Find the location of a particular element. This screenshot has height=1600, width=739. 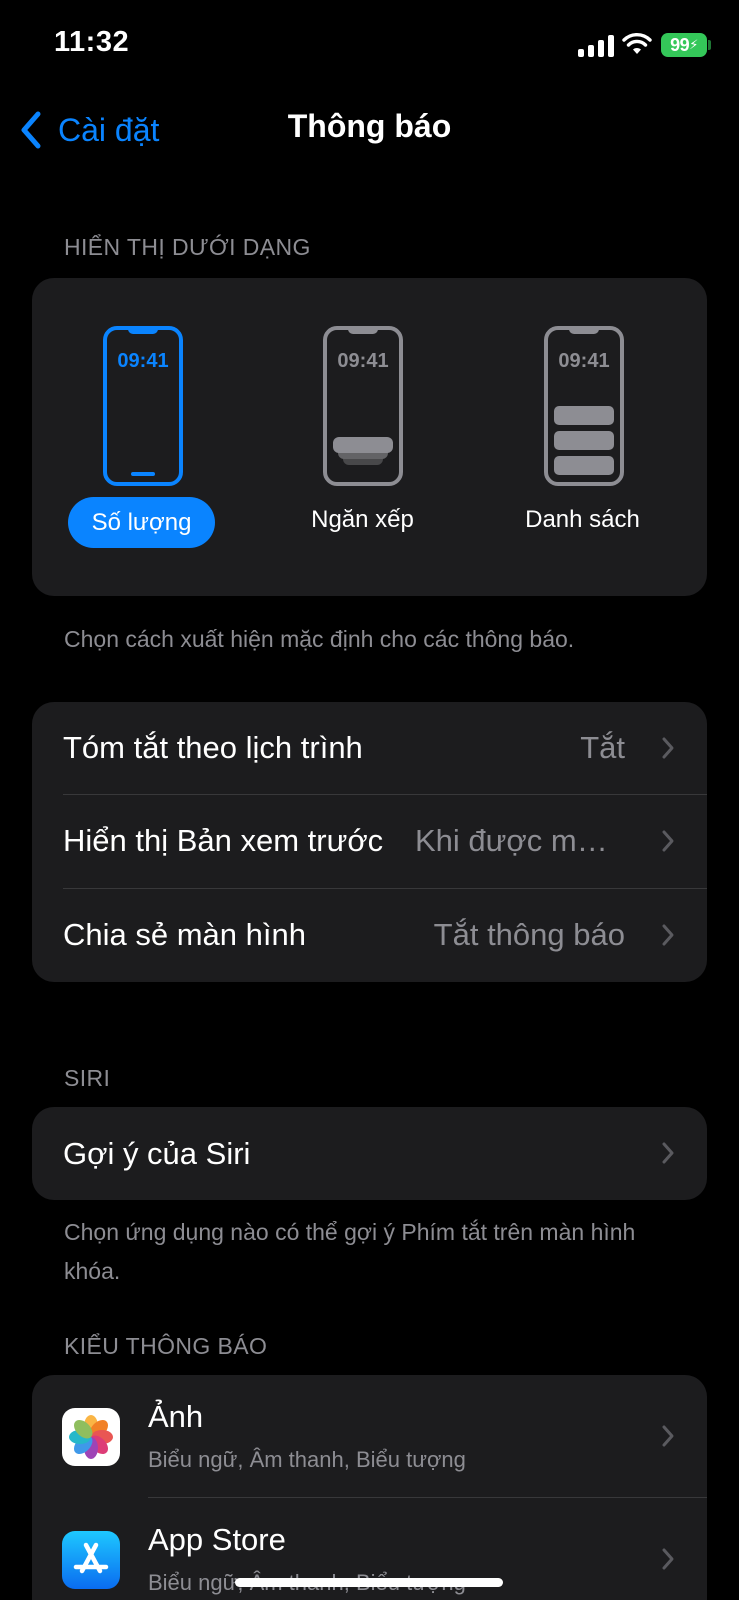

cellular-signal-icon is located at coordinates (596, 46).